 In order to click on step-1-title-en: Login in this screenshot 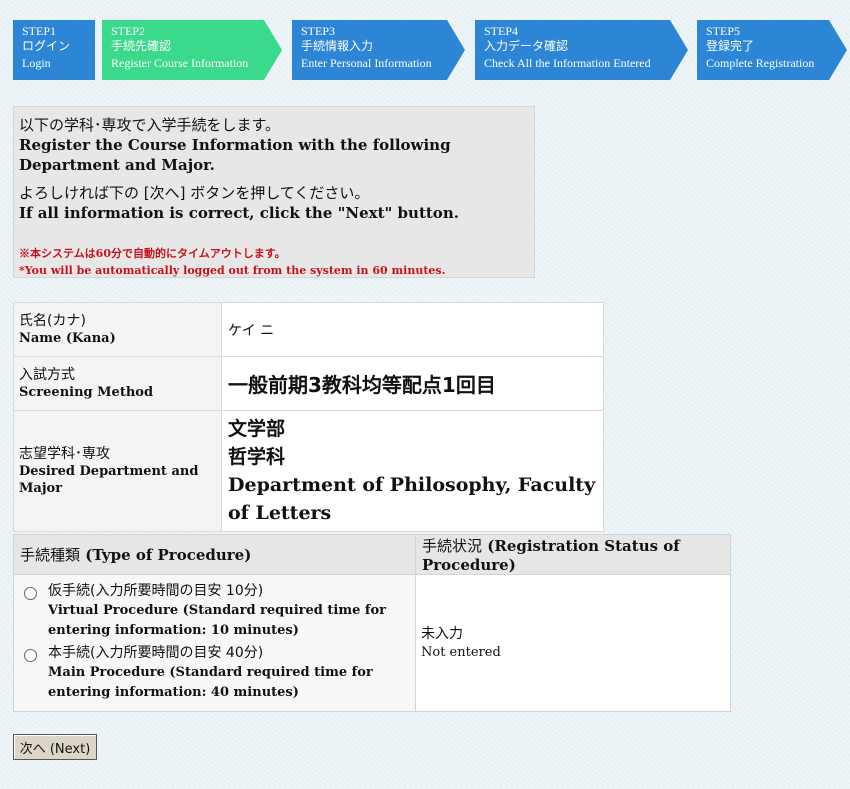, I will do `click(36, 63)`.